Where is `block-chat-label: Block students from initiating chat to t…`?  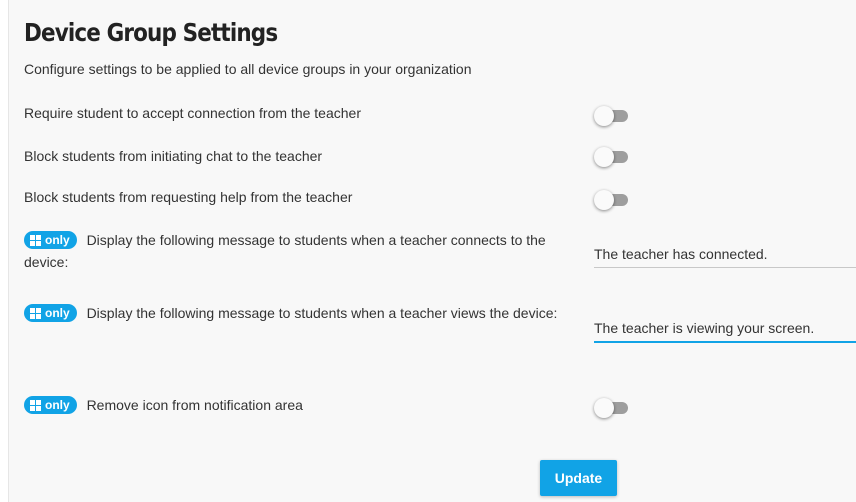 block-chat-label: Block students from initiating chat to t… is located at coordinates (173, 156).